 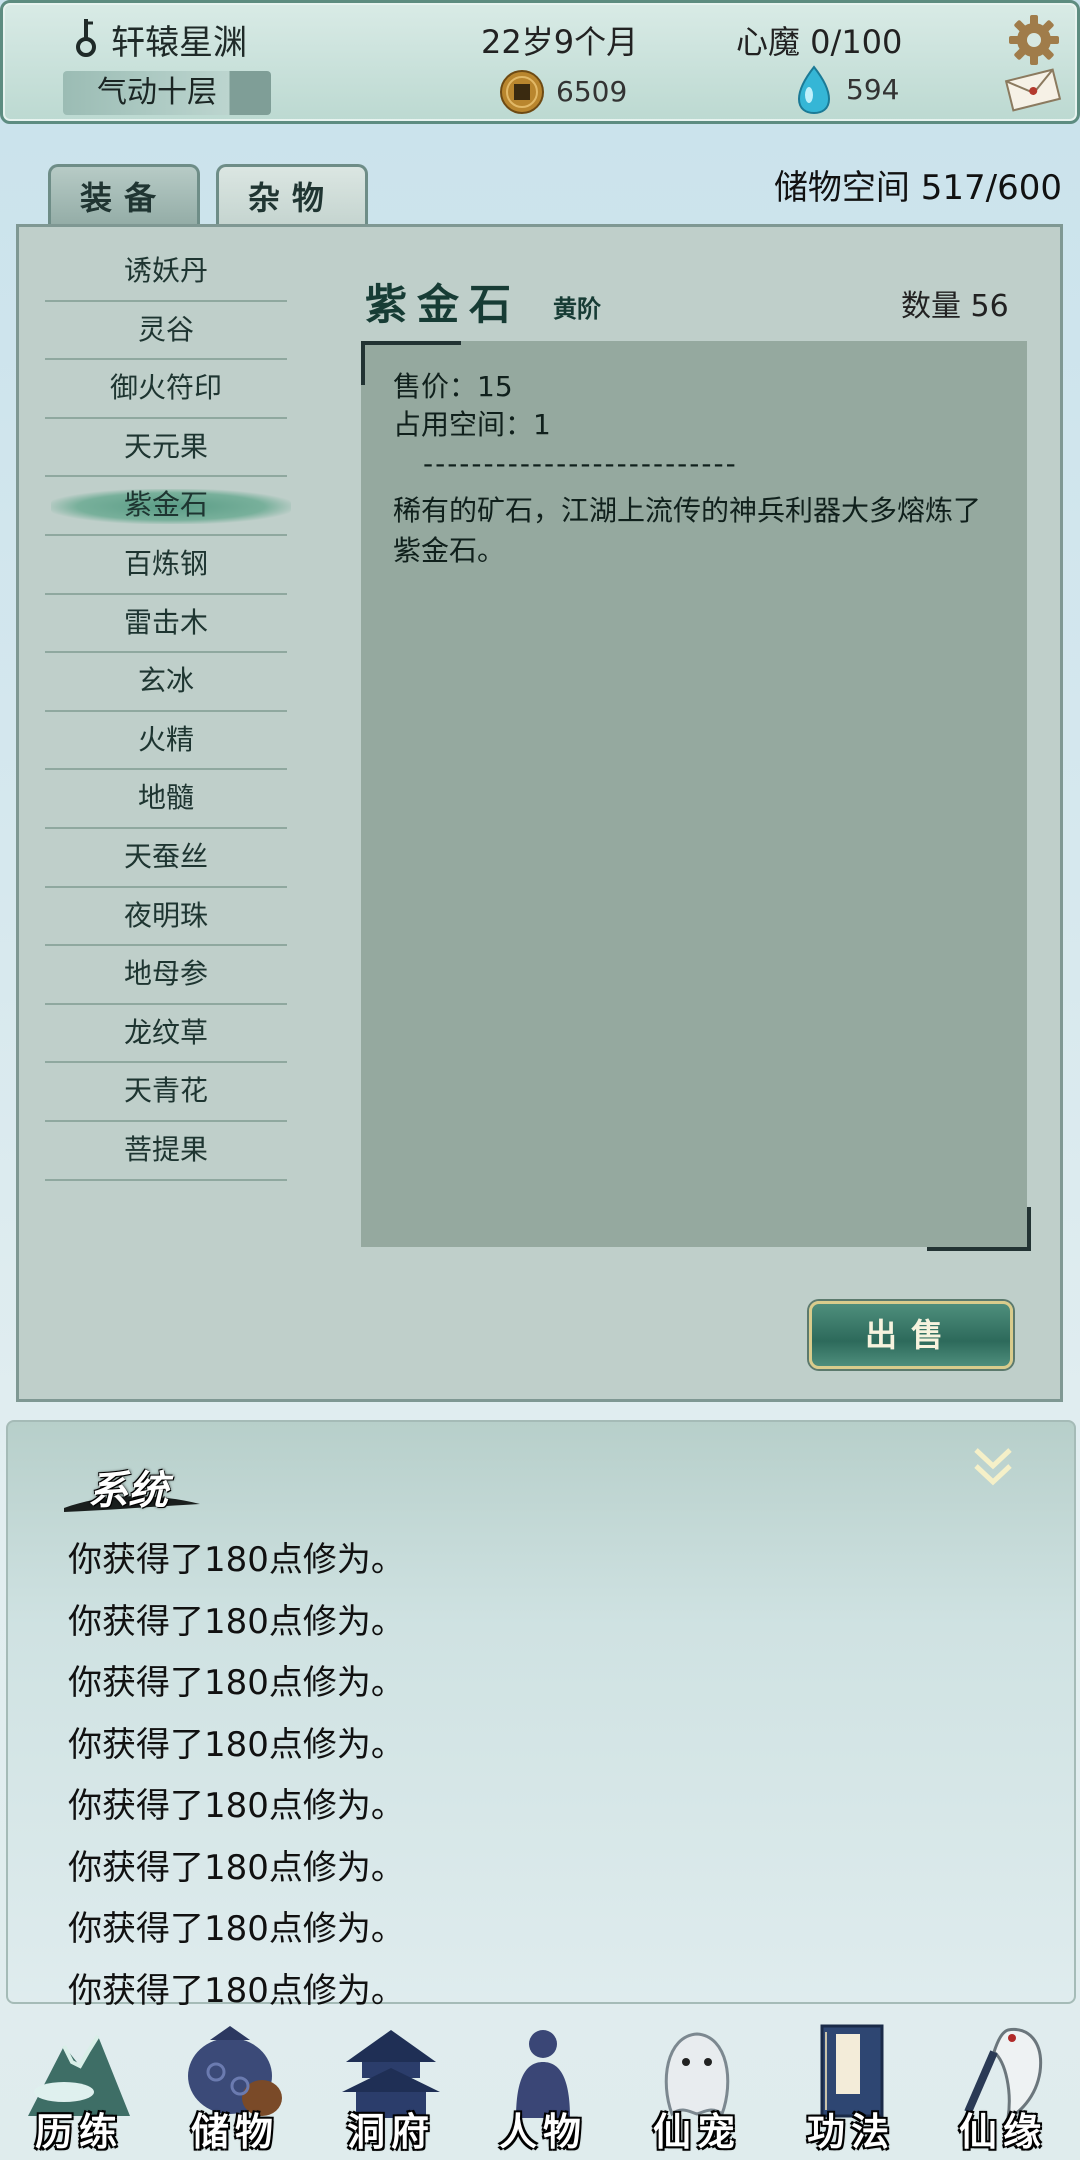 I want to click on nav-label: 仙缘, so click(x=1002, y=2131).